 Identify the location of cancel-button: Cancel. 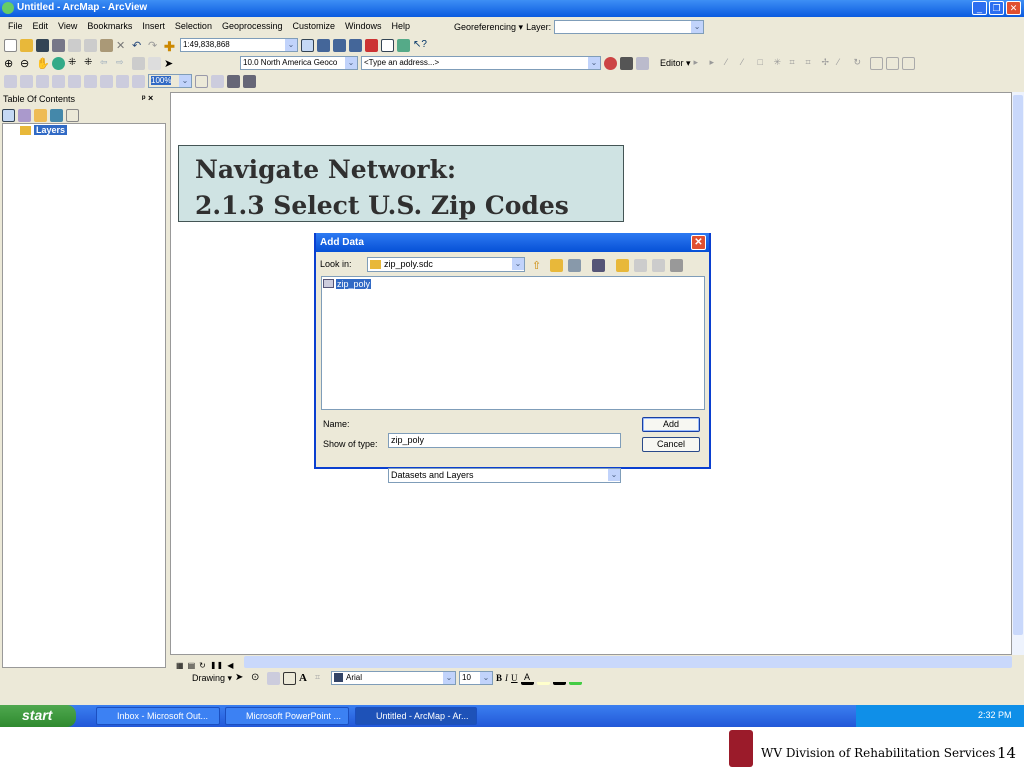
(671, 444).